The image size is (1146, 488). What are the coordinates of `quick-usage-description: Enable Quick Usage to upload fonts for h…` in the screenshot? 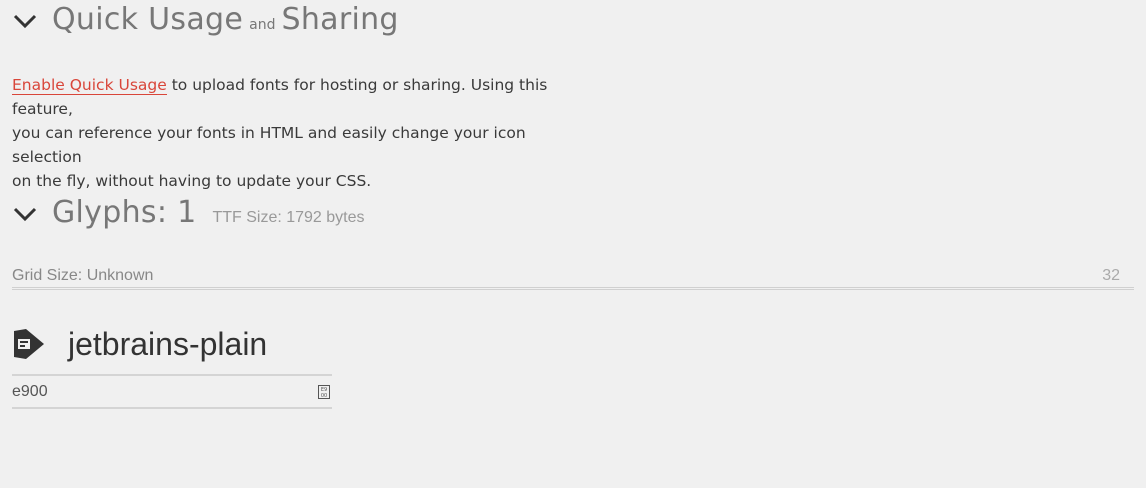 It's located at (297, 133).